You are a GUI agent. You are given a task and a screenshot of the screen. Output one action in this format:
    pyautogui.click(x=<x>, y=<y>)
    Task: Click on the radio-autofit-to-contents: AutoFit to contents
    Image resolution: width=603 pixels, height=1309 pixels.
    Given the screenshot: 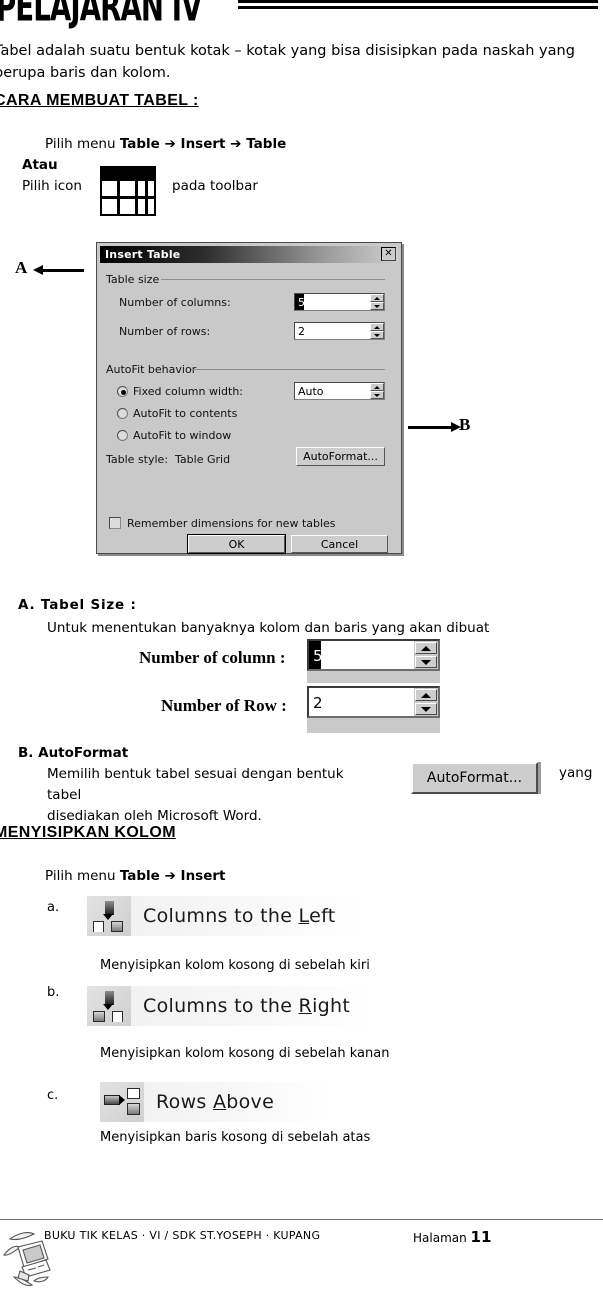 What is the action you would take?
    pyautogui.click(x=177, y=413)
    